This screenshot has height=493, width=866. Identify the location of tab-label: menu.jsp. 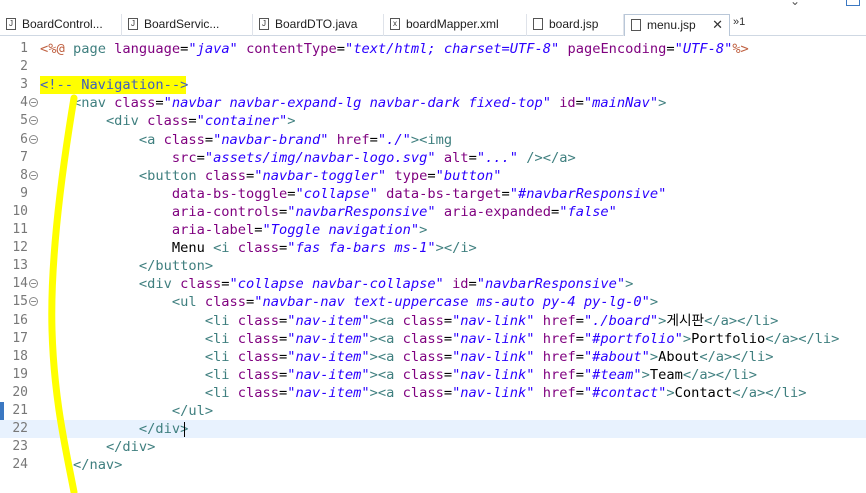
(671, 25).